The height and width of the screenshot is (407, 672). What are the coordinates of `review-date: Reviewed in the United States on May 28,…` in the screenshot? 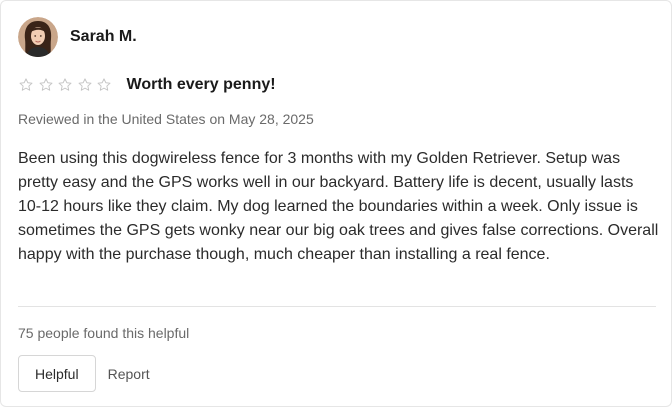 It's located at (166, 119).